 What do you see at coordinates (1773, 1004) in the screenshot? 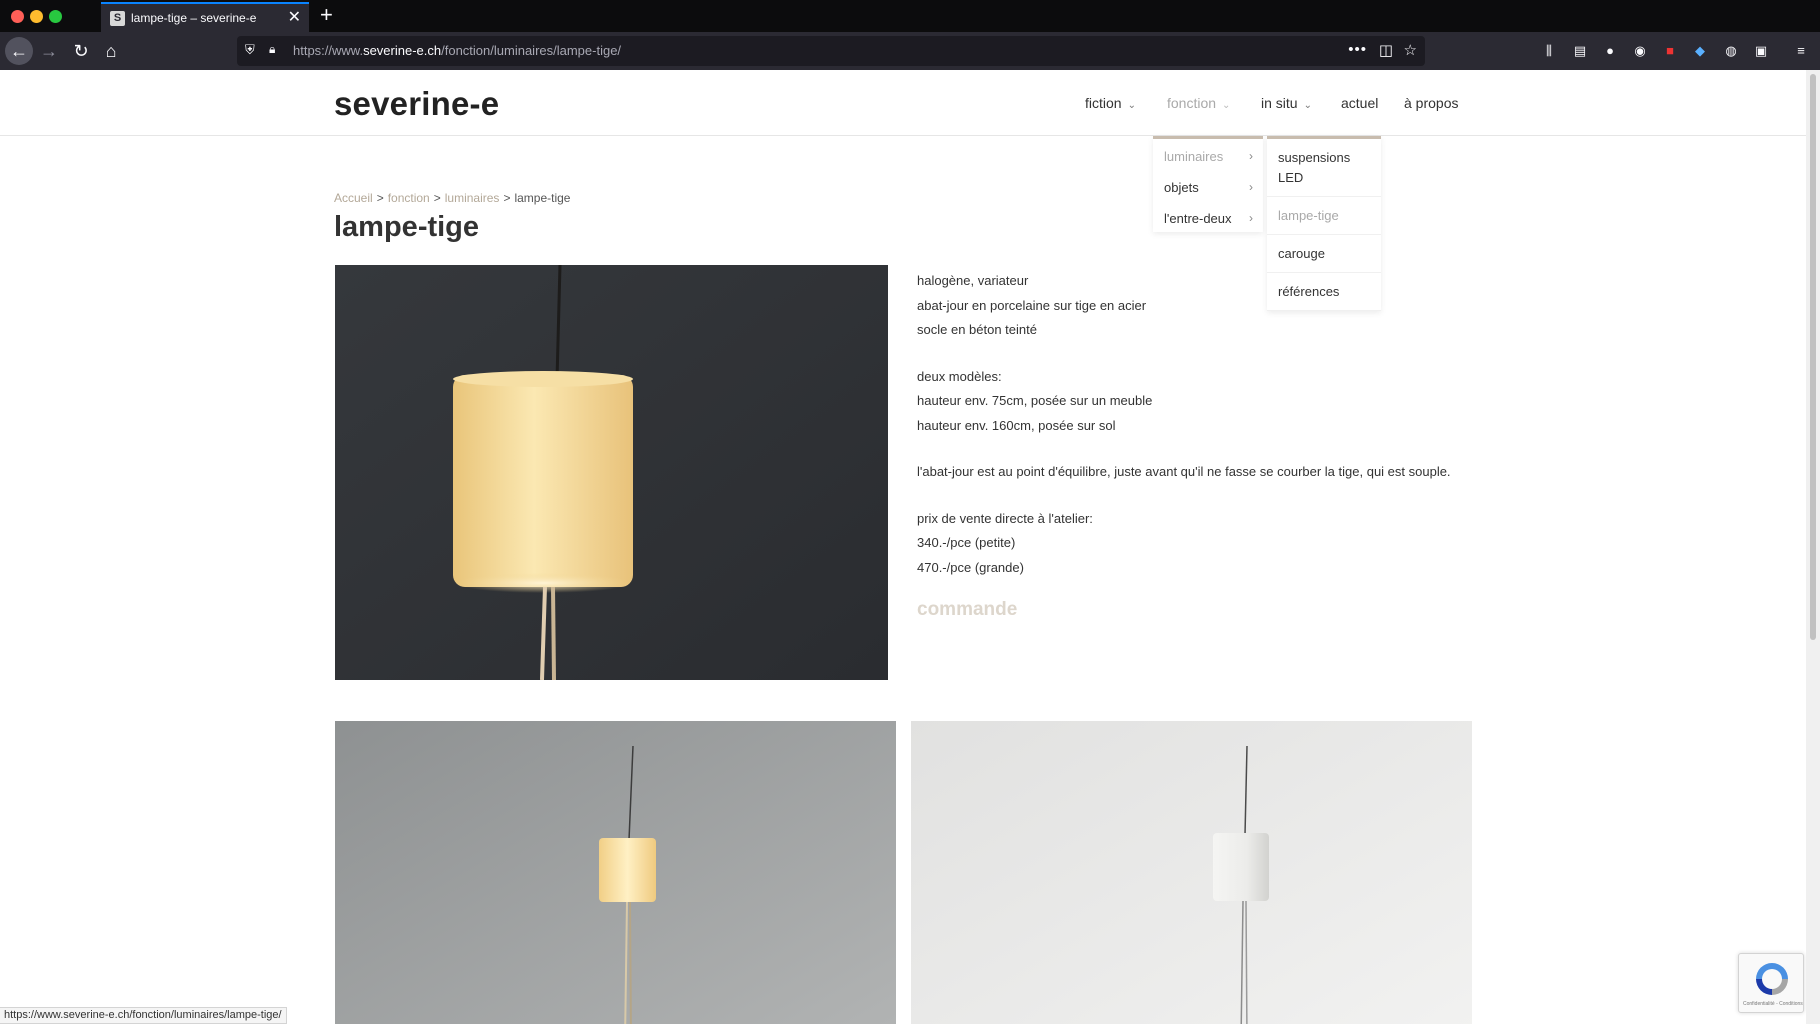
I see `recaptcha-text: Confidentialité - Conditions` at bounding box center [1773, 1004].